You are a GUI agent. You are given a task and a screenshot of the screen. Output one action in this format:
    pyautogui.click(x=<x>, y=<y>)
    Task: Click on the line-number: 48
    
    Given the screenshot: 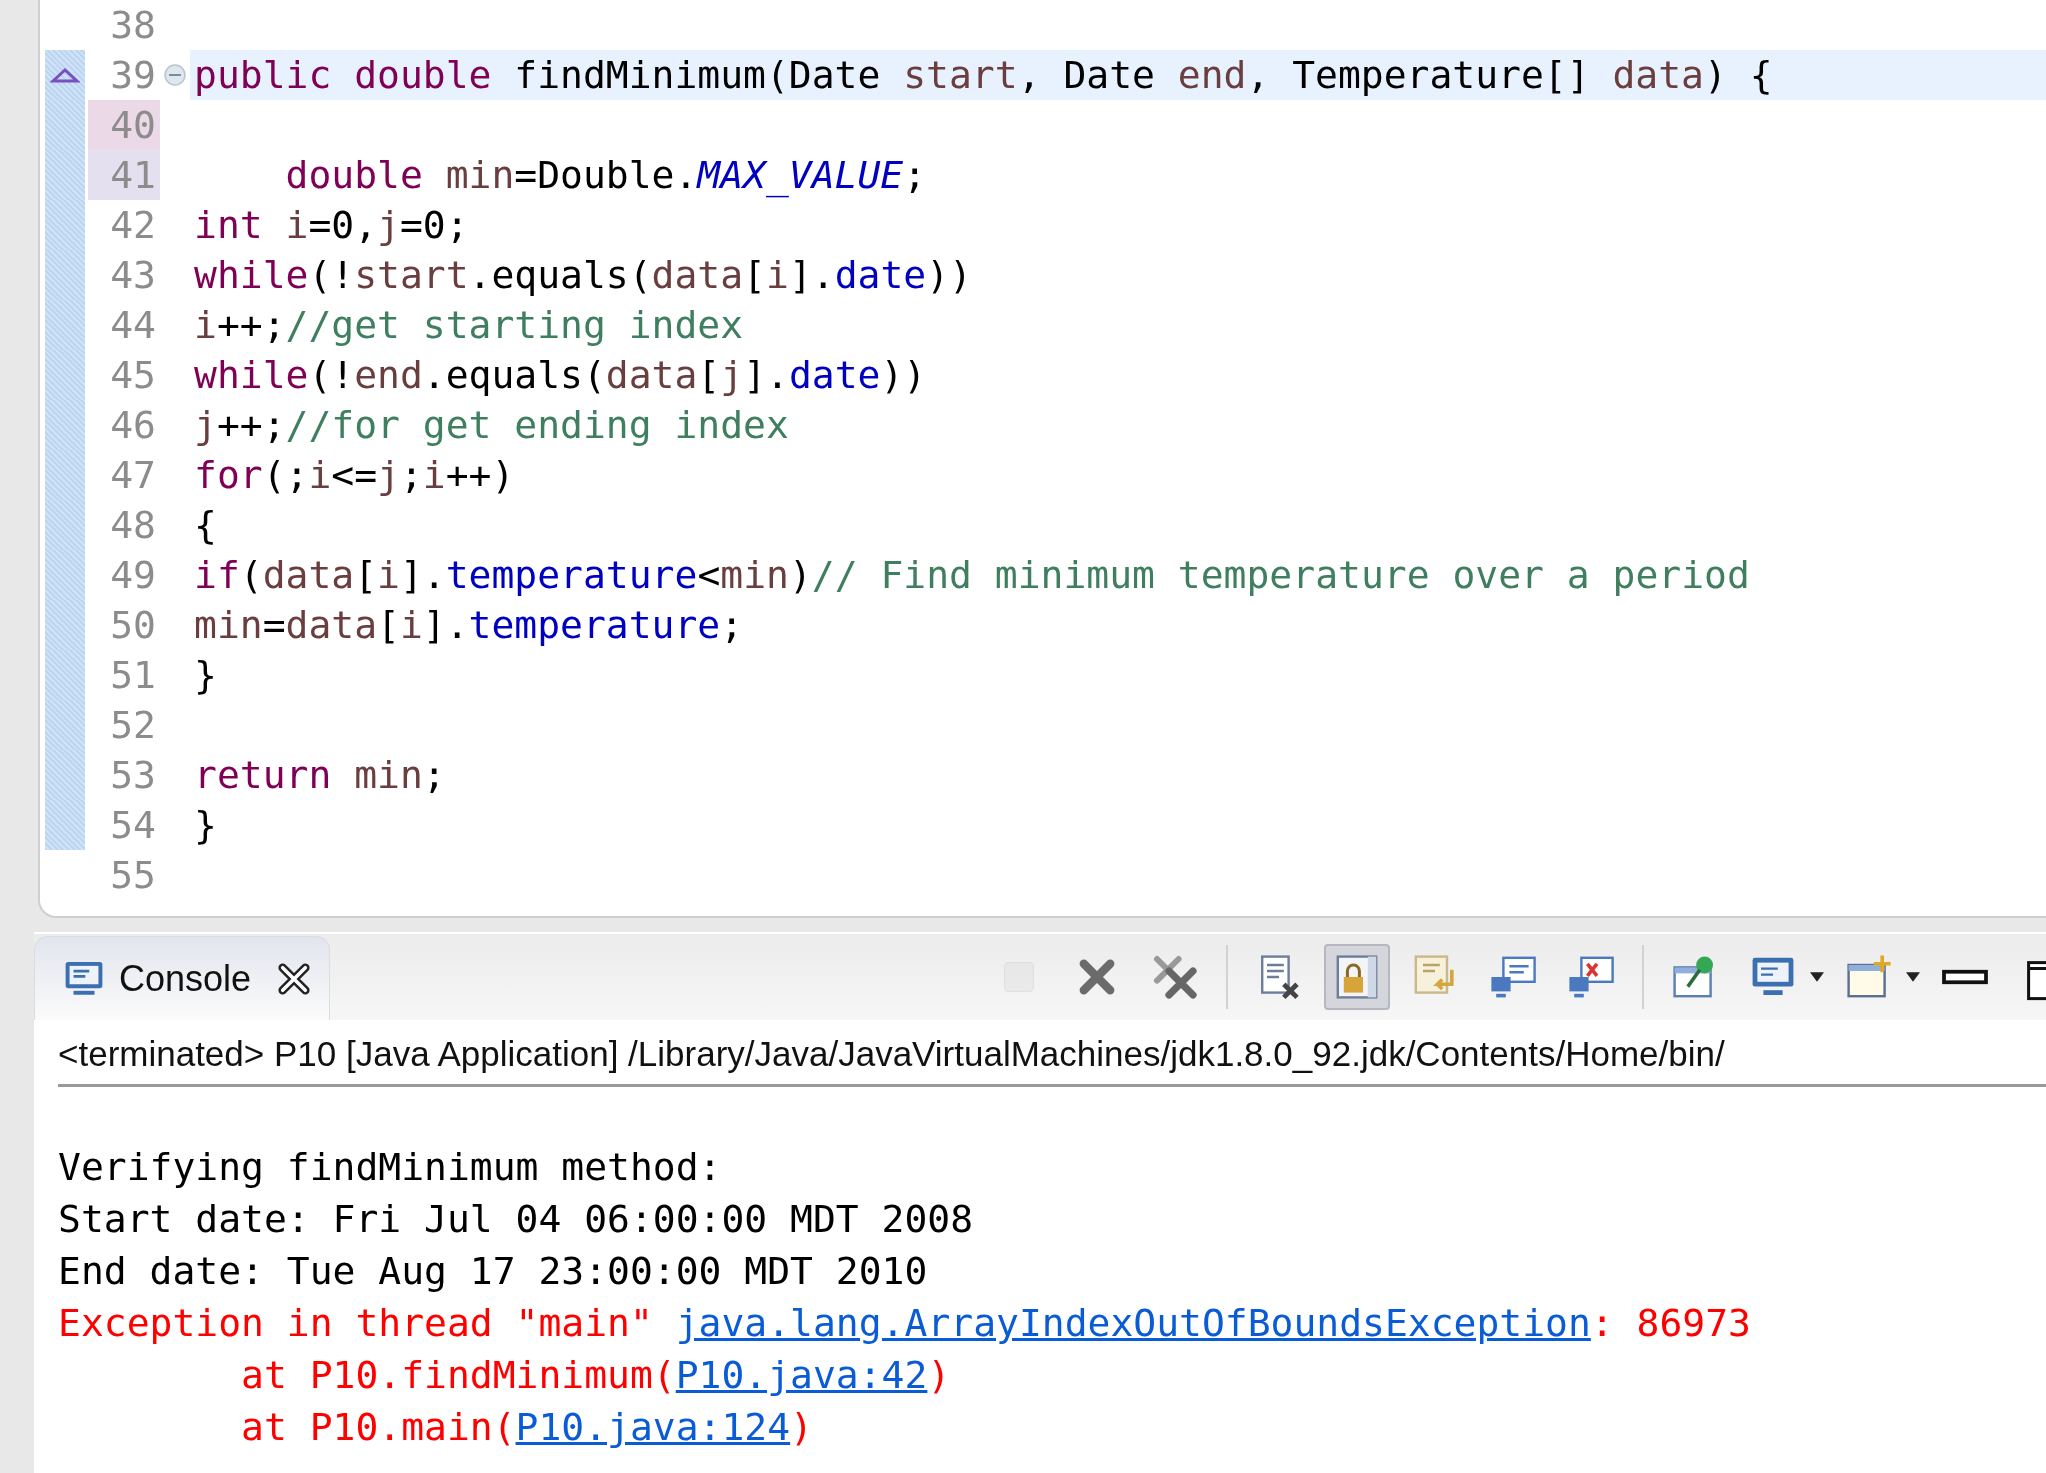 What is the action you would take?
    pyautogui.click(x=133, y=525)
    